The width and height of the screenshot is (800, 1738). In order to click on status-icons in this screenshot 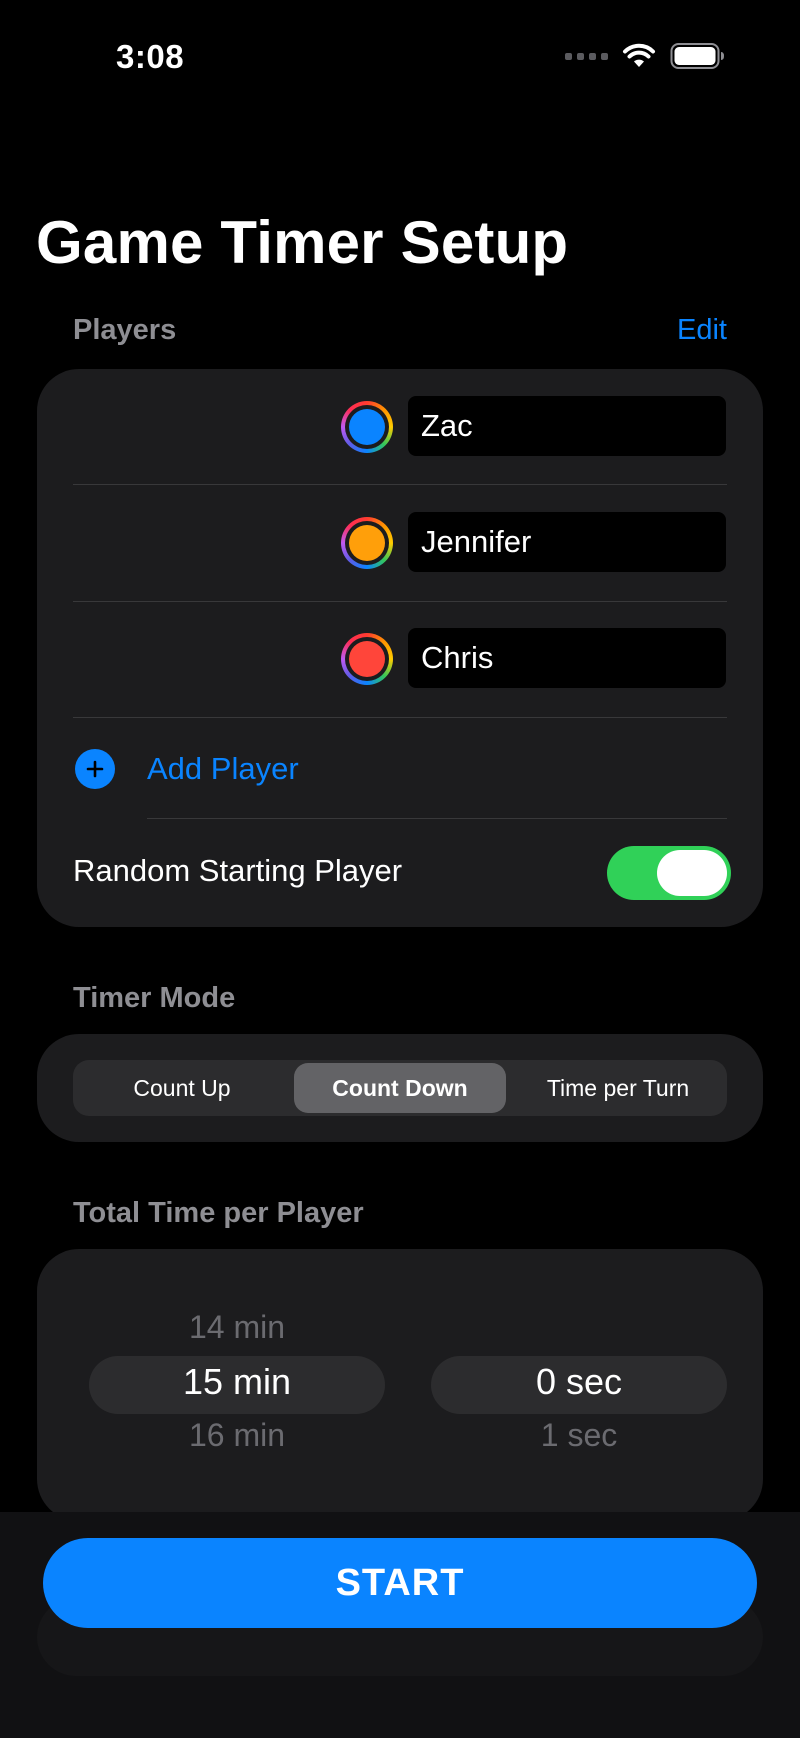, I will do `click(645, 56)`.